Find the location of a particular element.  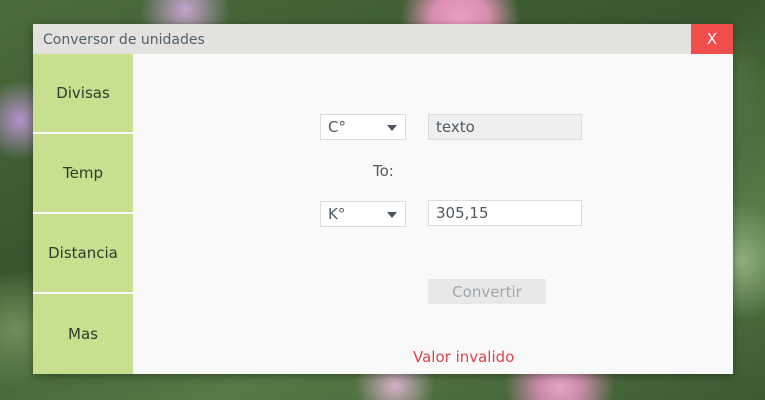

window-title: Conversor de unidades is located at coordinates (124, 40).